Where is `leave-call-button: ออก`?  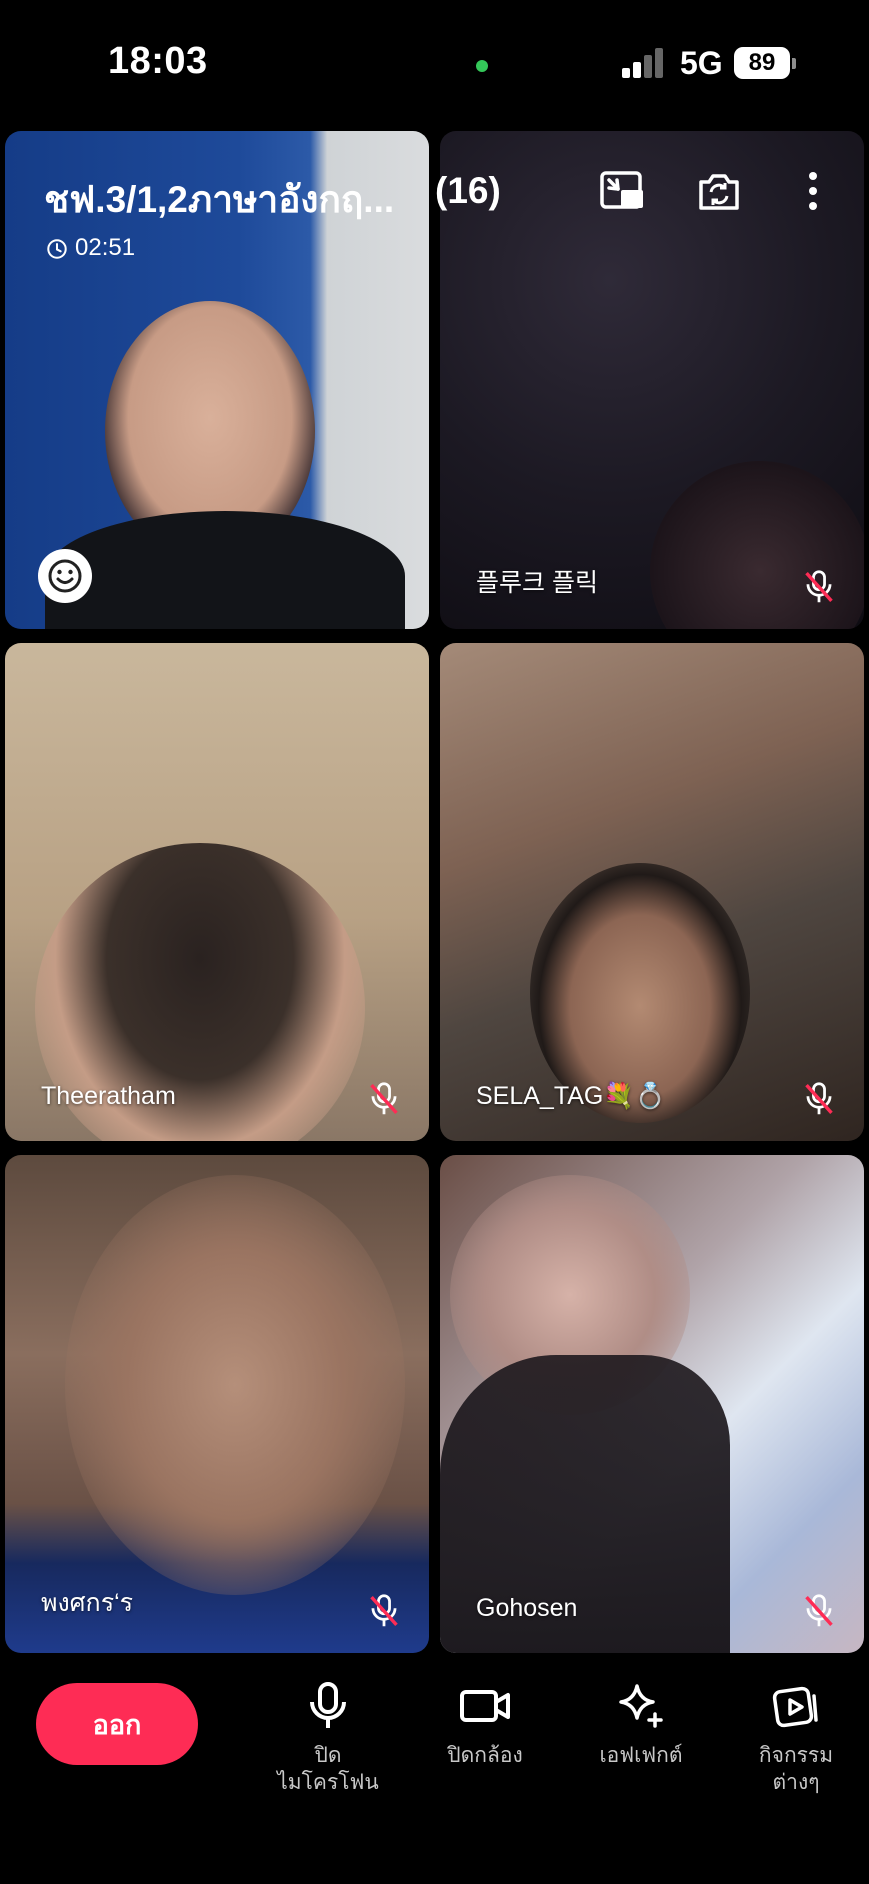
leave-call-button: ออก is located at coordinates (117, 1724).